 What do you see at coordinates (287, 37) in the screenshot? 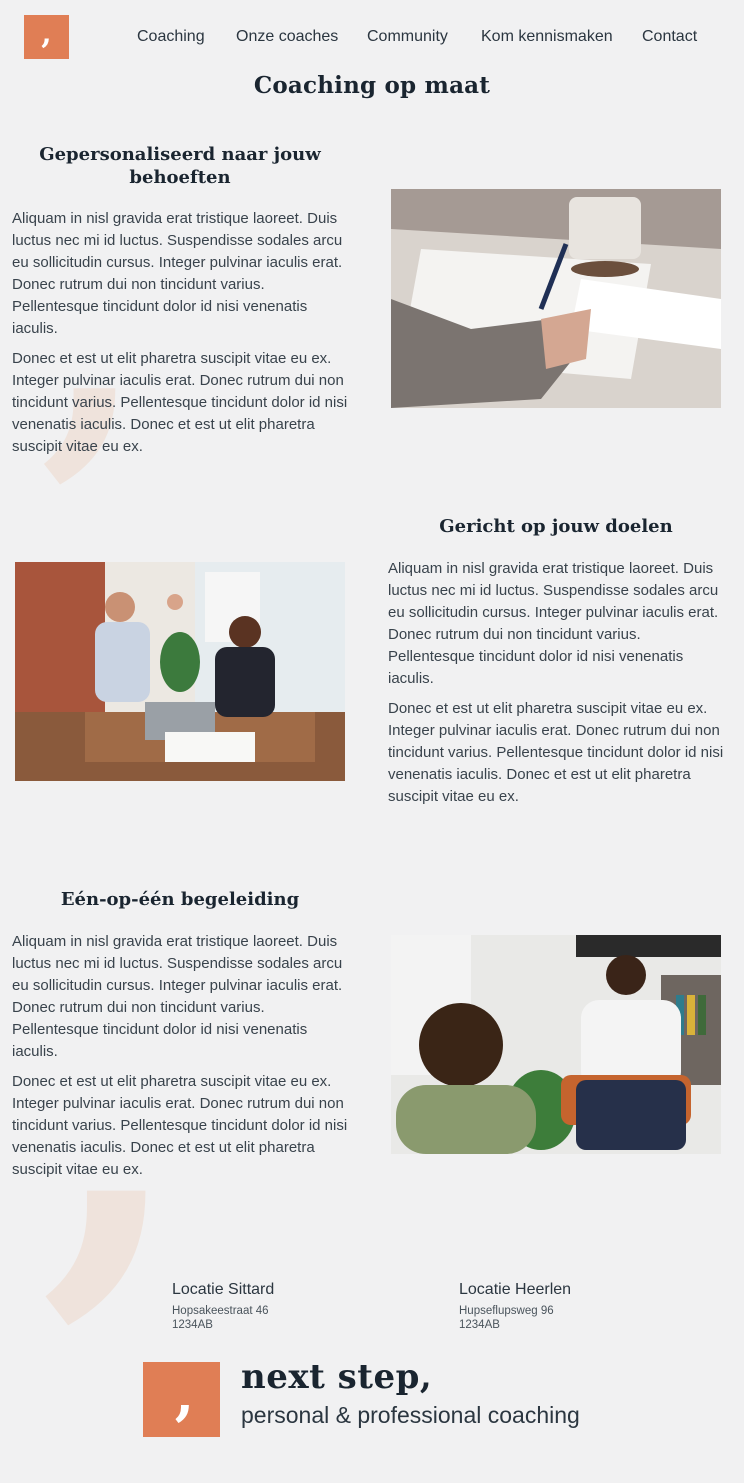
I see `nav-item-onze-coaches: Onze coaches` at bounding box center [287, 37].